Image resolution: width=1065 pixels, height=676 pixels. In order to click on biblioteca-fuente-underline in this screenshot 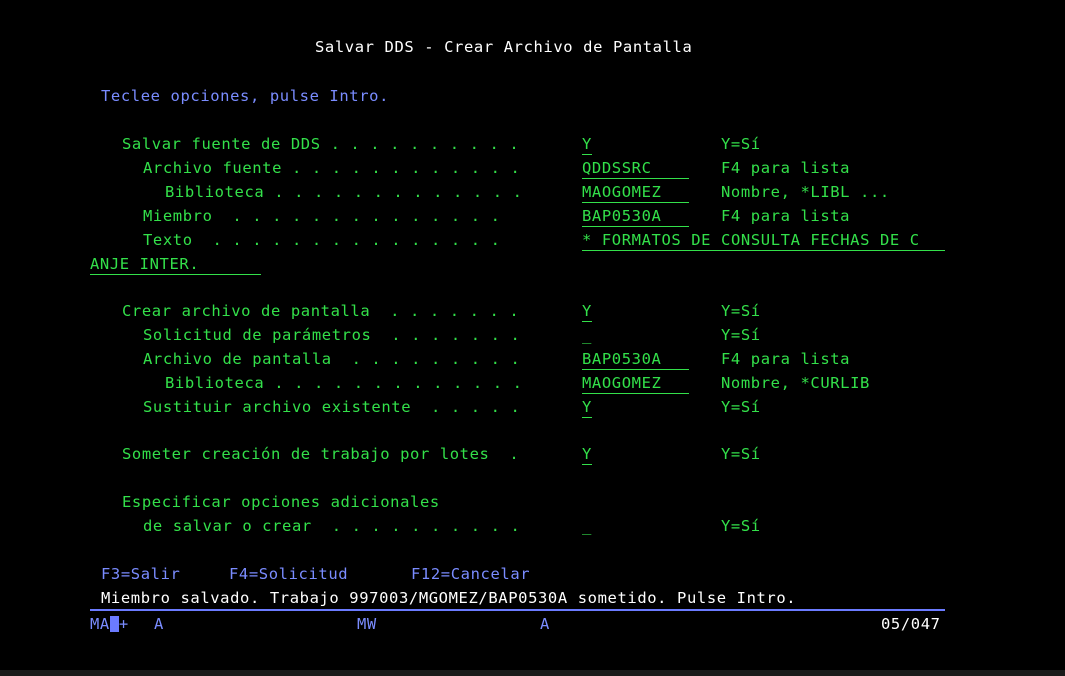, I will do `click(635, 202)`.